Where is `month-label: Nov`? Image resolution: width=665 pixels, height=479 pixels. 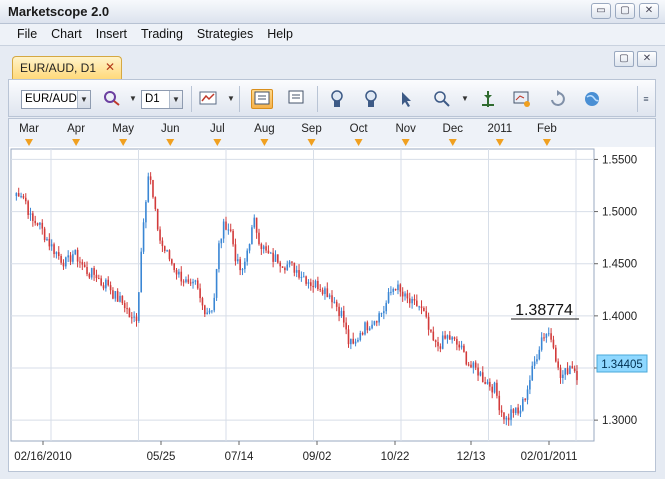 month-label: Nov is located at coordinates (405, 129).